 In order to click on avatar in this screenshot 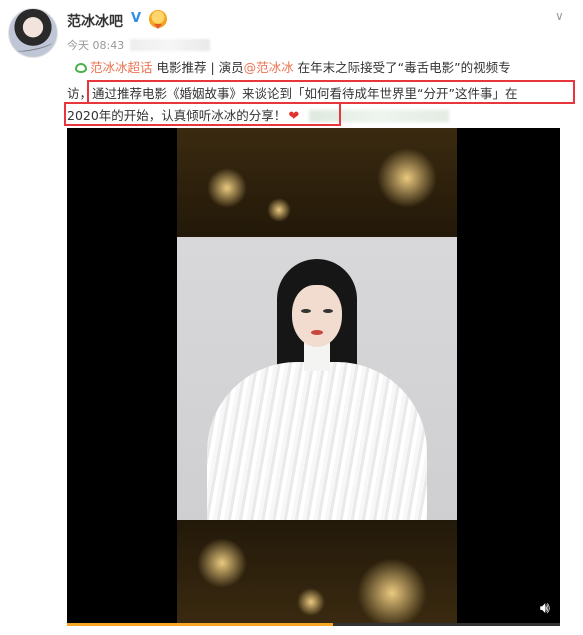, I will do `click(33, 33)`.